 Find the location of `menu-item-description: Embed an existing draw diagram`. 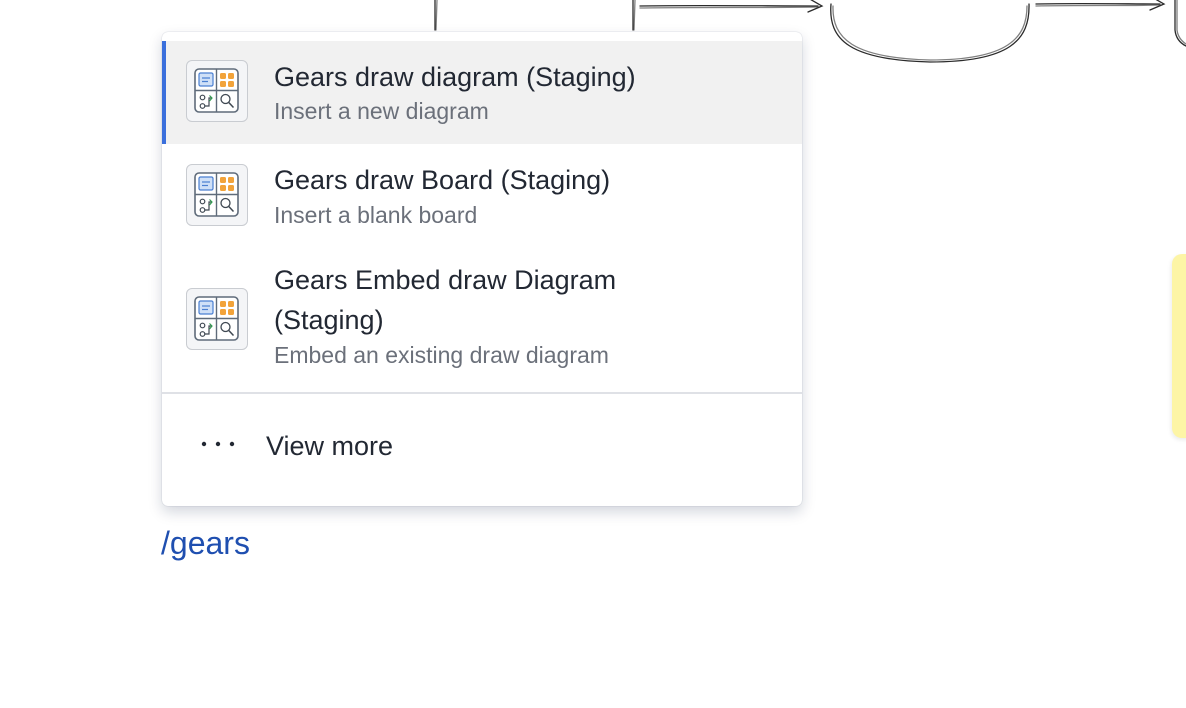

menu-item-description: Embed an existing draw diagram is located at coordinates (441, 355).